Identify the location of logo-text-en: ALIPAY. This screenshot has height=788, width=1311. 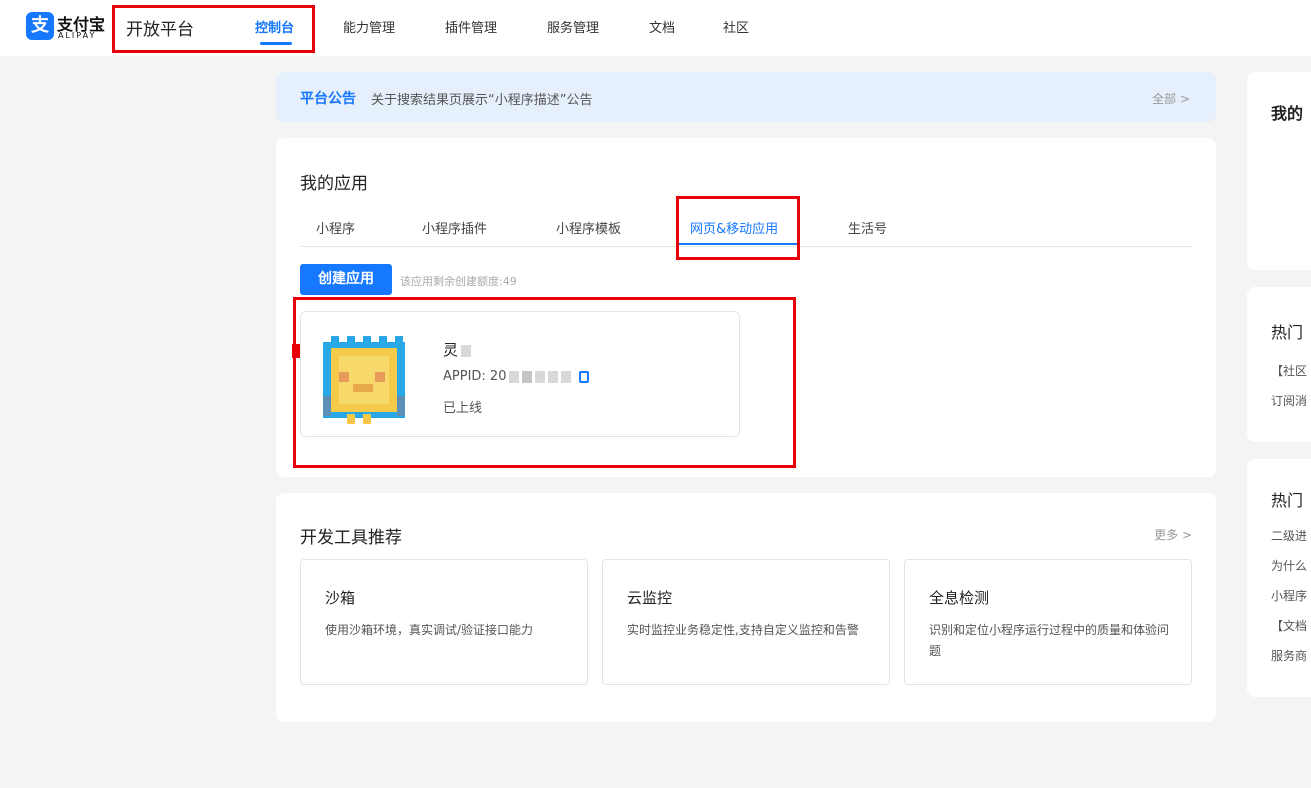
(77, 35).